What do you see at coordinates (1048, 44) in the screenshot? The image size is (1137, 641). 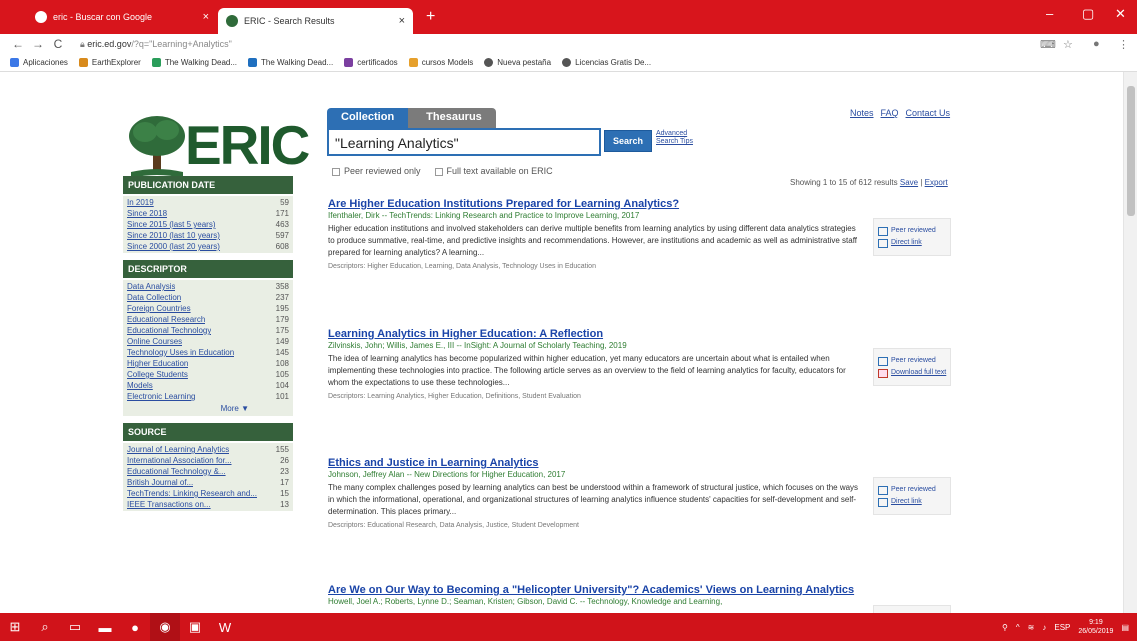 I see `translate-icon: ⌨` at bounding box center [1048, 44].